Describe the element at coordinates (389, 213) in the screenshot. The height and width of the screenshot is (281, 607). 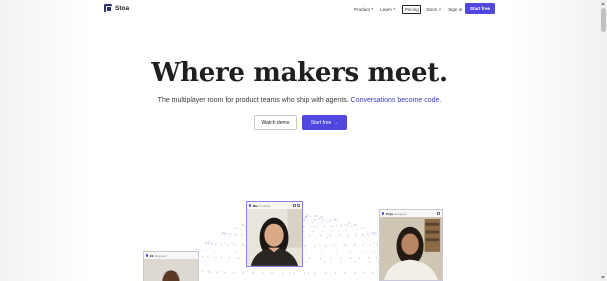
I see `participant-name: Priya` at that location.